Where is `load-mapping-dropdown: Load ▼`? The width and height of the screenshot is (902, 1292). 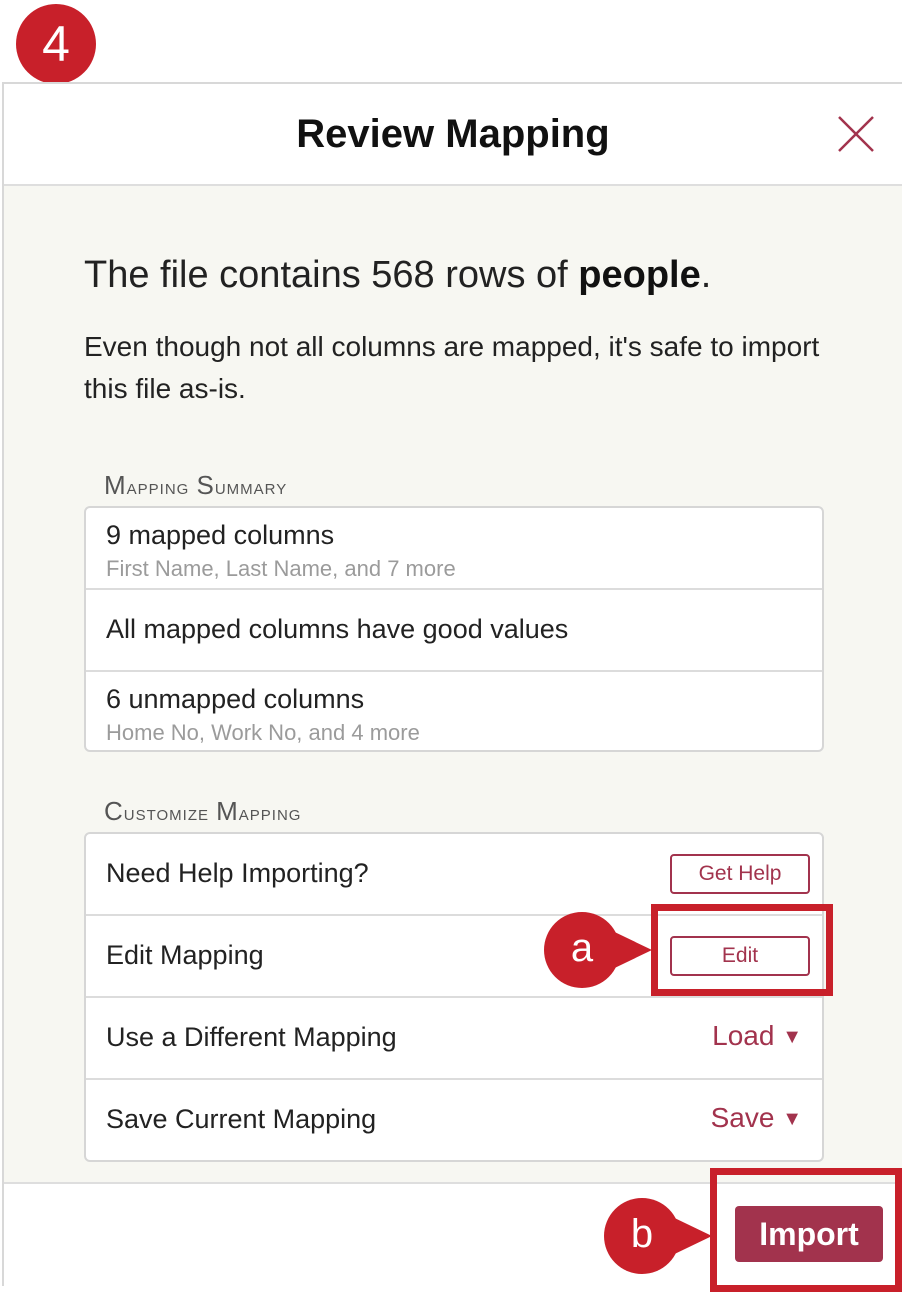 load-mapping-dropdown: Load ▼ is located at coordinates (757, 1036).